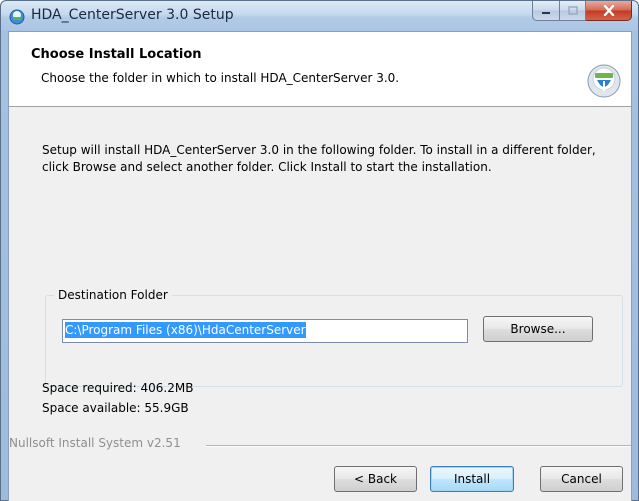  I want to click on branding-divider, so click(418, 446).